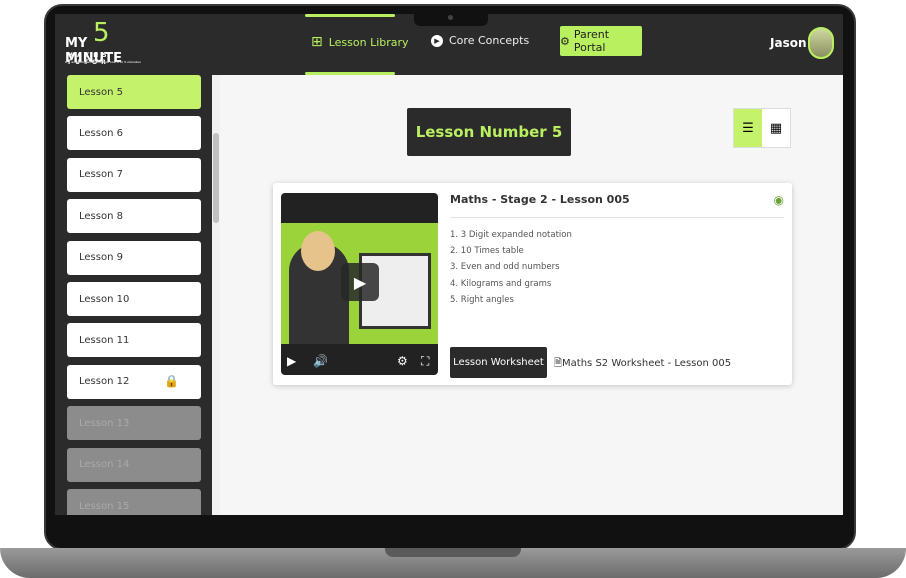  I want to click on sidebar-item-lesson: Lesson 9, so click(134, 257).